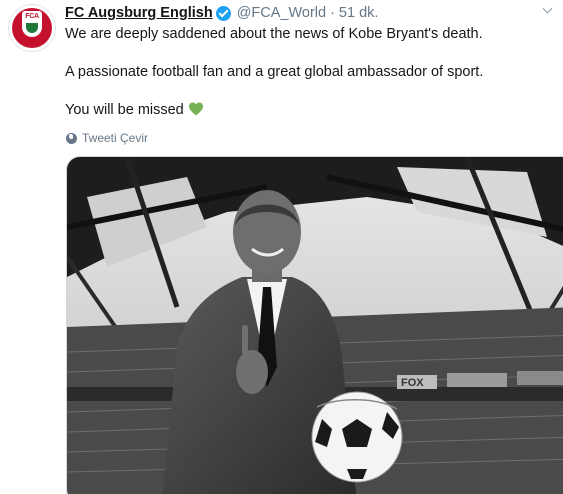 The width and height of the screenshot is (563, 494). I want to click on crest-band, so click(32, 28).